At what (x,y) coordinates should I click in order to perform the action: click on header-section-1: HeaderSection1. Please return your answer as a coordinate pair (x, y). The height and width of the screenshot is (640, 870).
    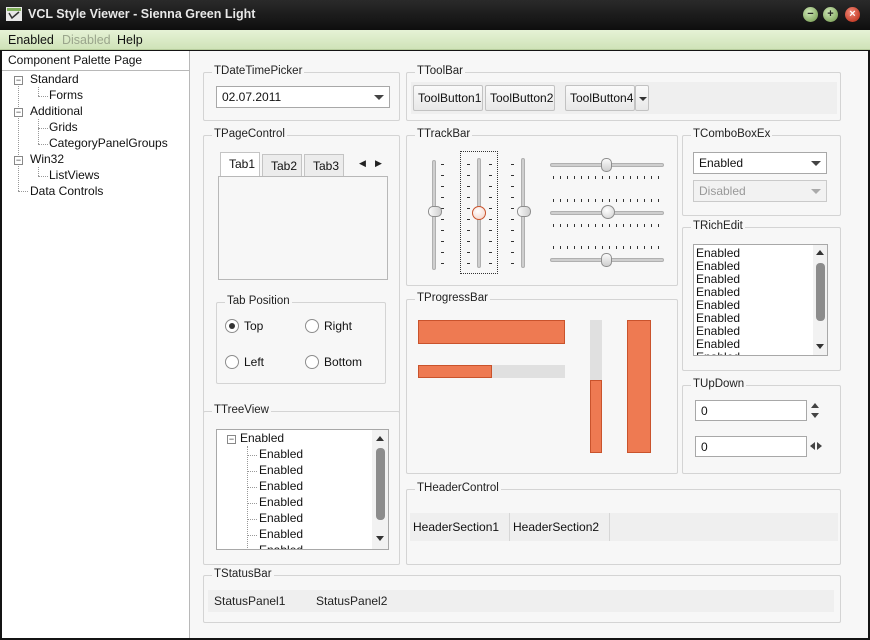
    Looking at the image, I should click on (460, 527).